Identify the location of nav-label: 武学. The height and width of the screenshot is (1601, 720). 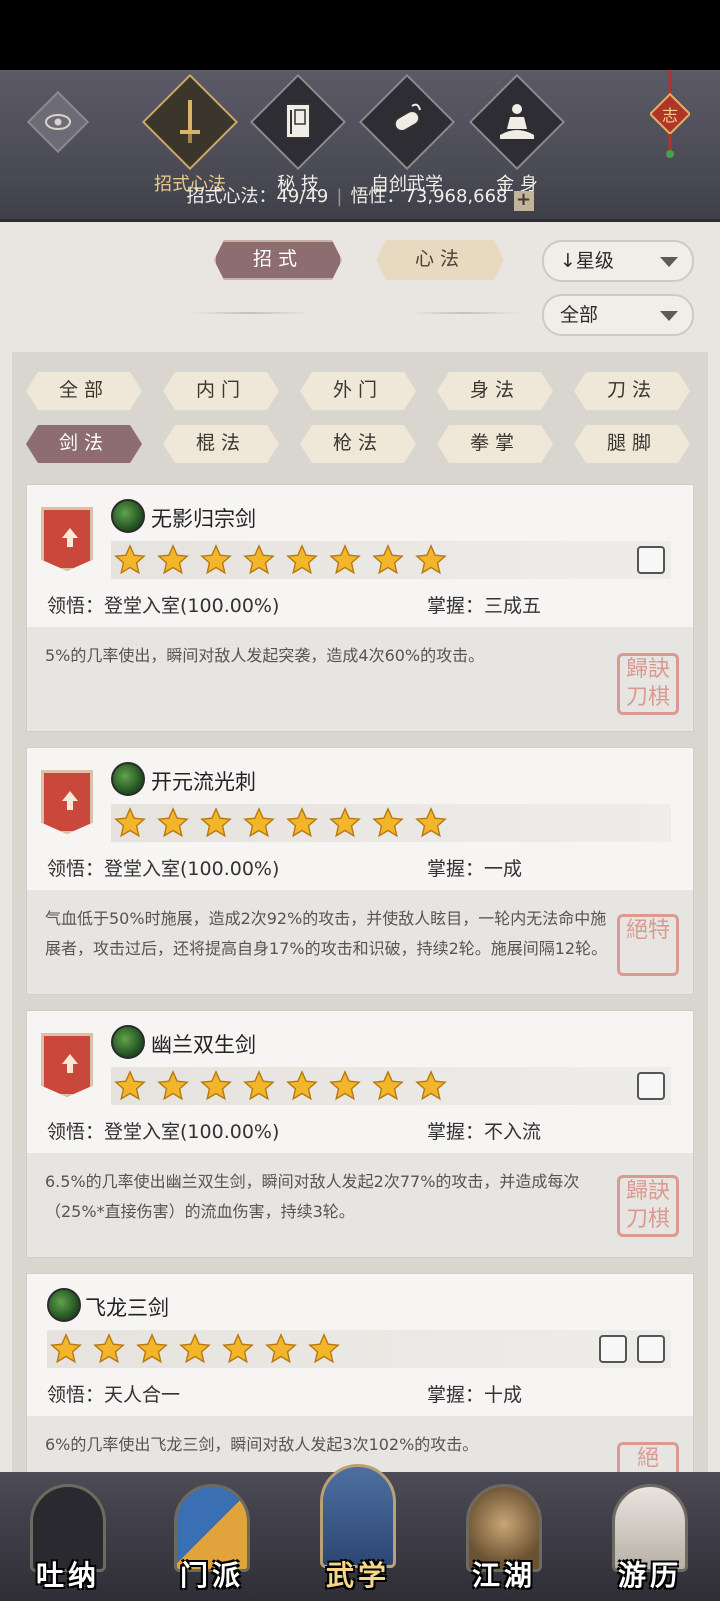
(357, 1575).